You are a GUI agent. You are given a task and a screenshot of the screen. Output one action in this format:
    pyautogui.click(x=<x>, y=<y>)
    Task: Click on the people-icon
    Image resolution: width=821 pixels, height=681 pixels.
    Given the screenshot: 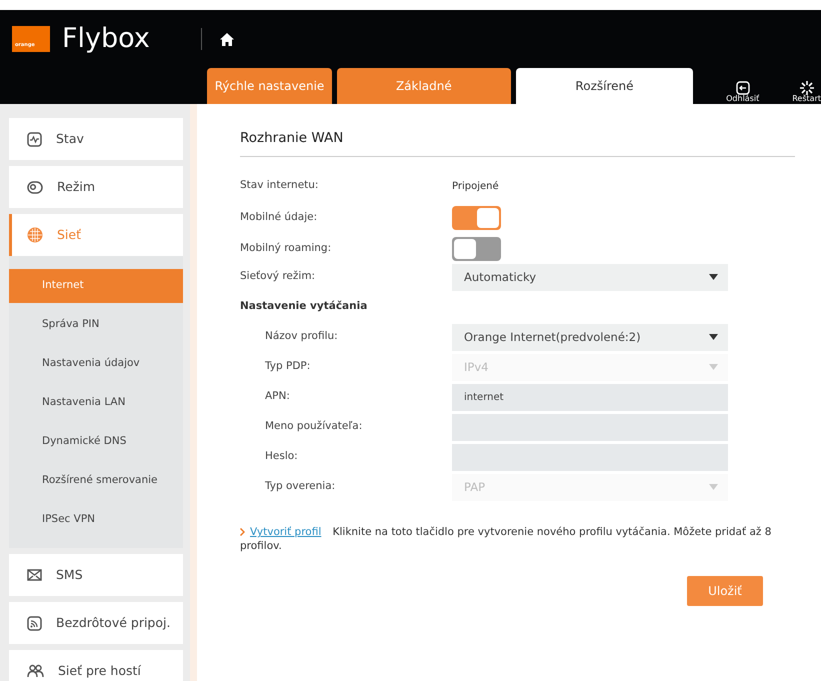 What is the action you would take?
    pyautogui.click(x=35, y=671)
    